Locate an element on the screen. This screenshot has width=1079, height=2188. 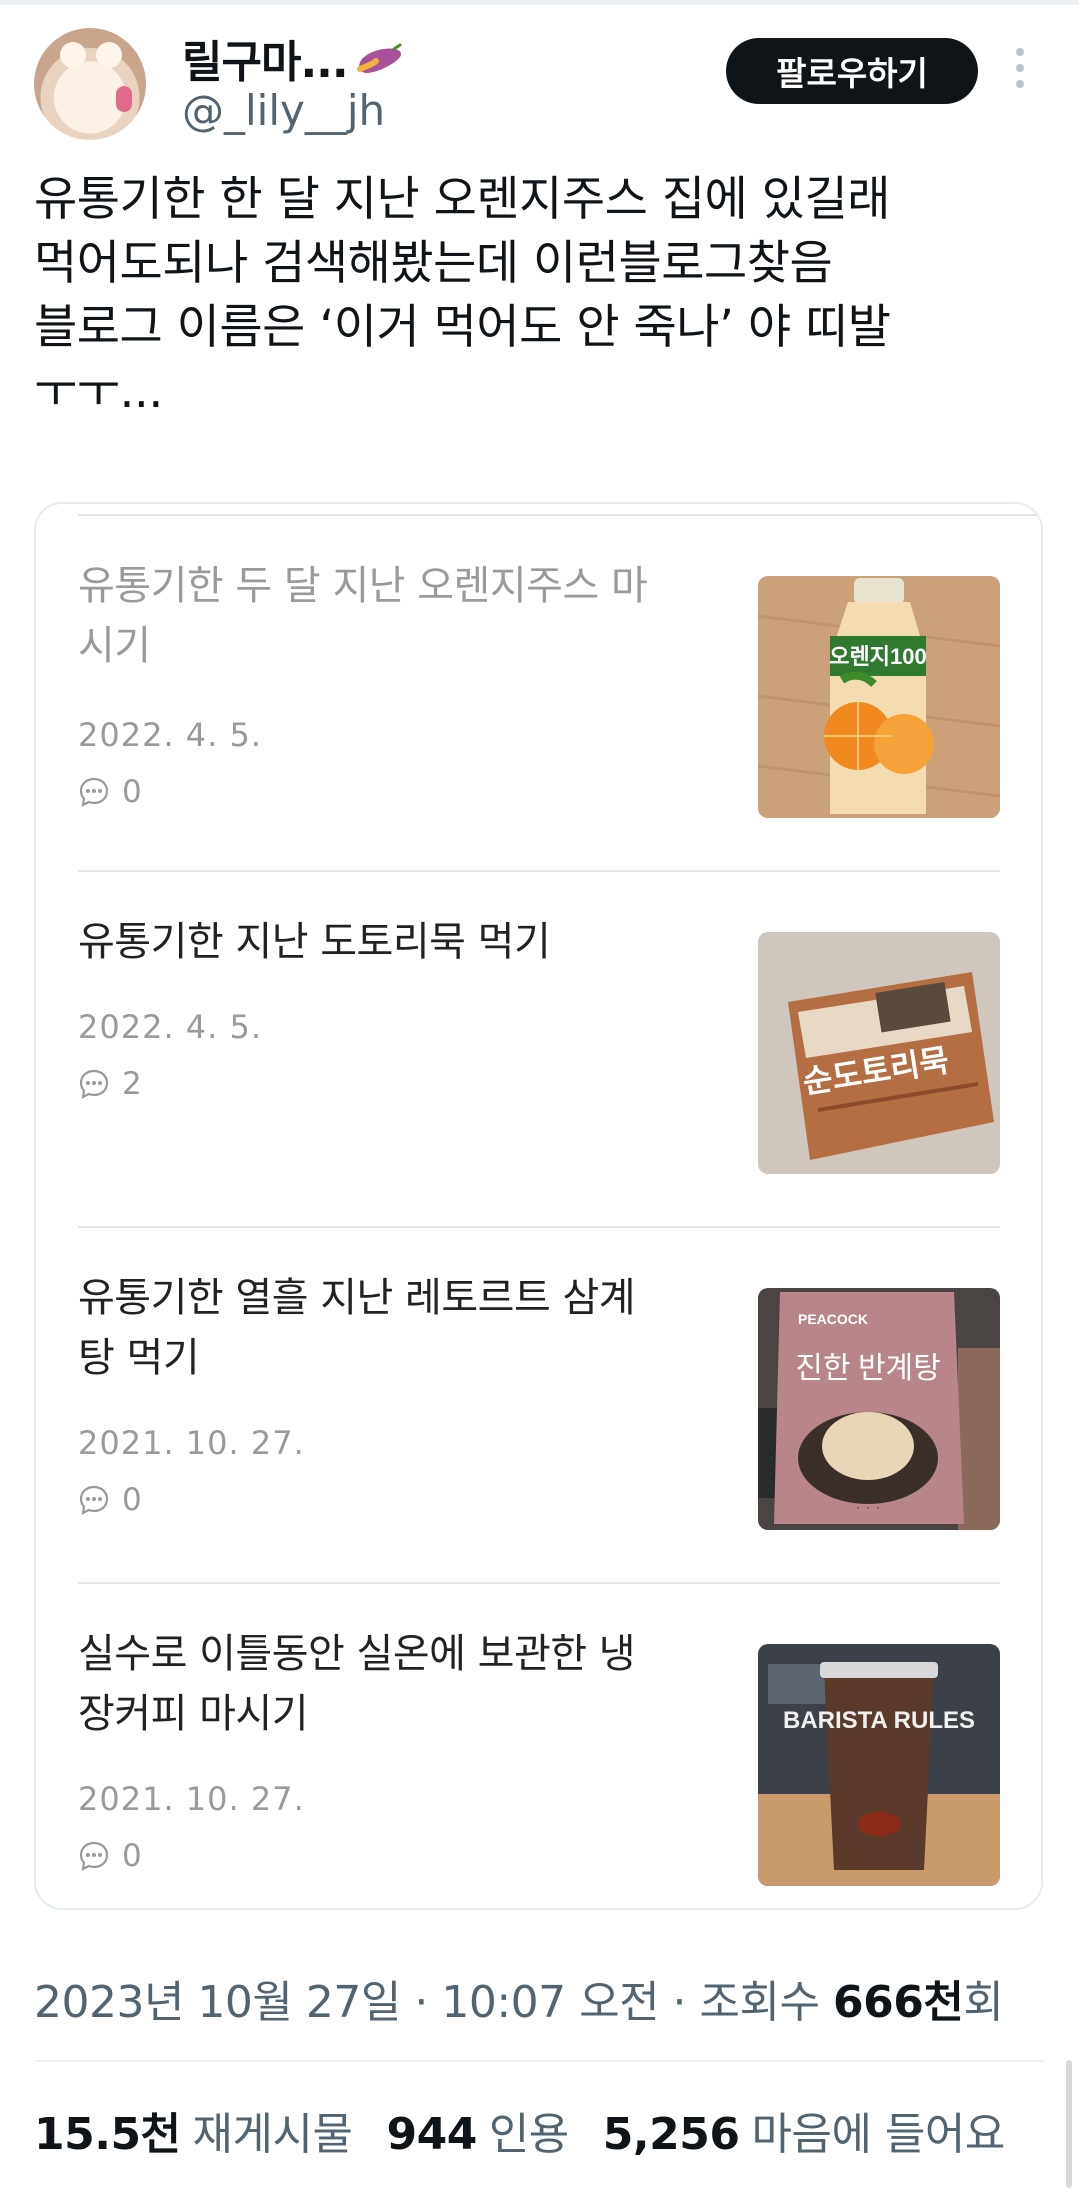
sweet-potato-icon is located at coordinates (380, 58).